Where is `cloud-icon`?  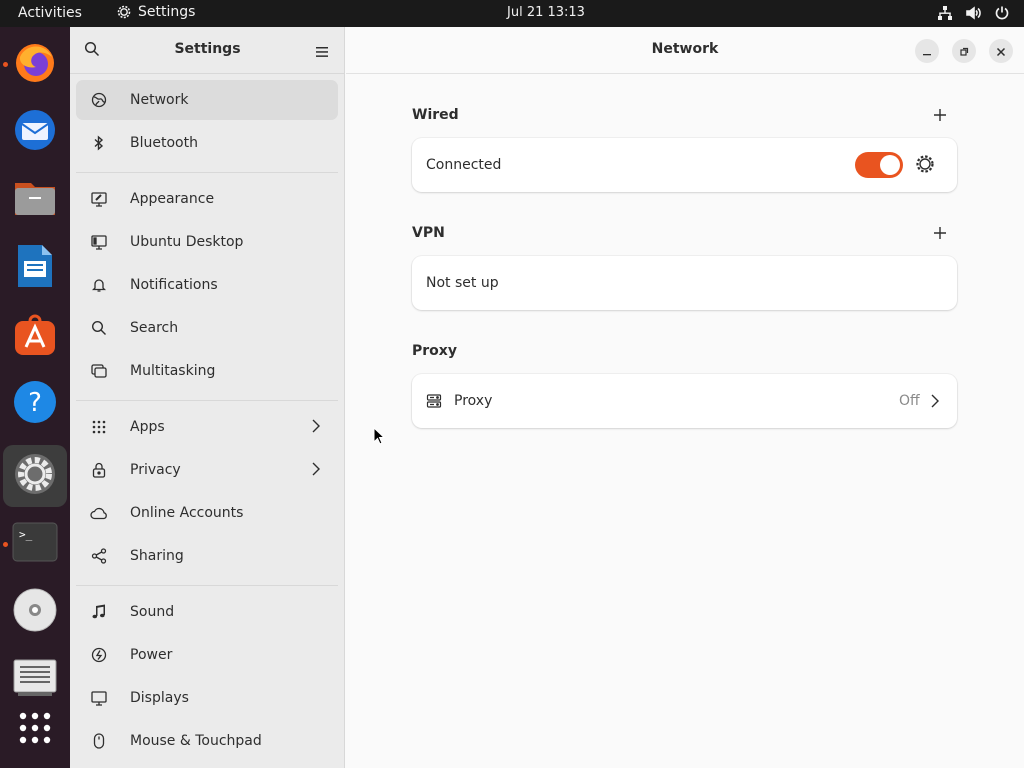
cloud-icon is located at coordinates (99, 513).